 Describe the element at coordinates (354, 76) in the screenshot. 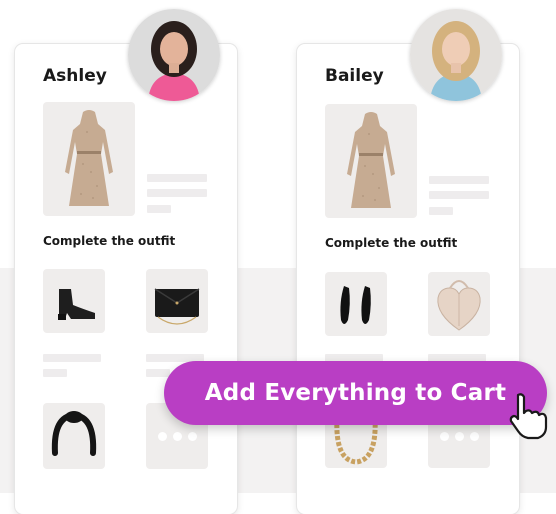

I see `card-title: Bailey` at that location.